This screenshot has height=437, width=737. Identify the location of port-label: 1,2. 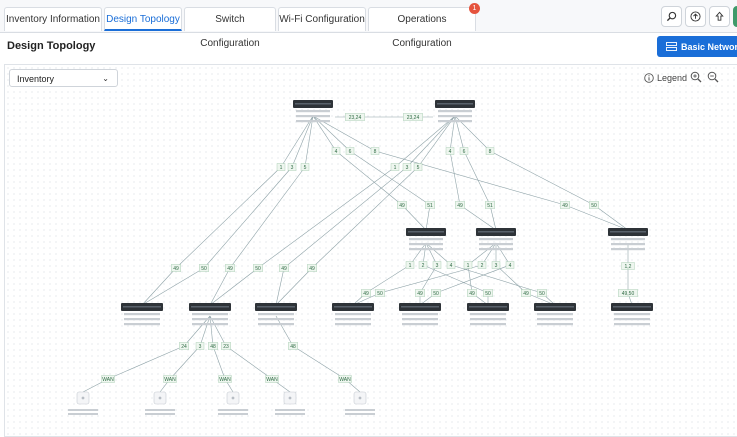
(628, 267).